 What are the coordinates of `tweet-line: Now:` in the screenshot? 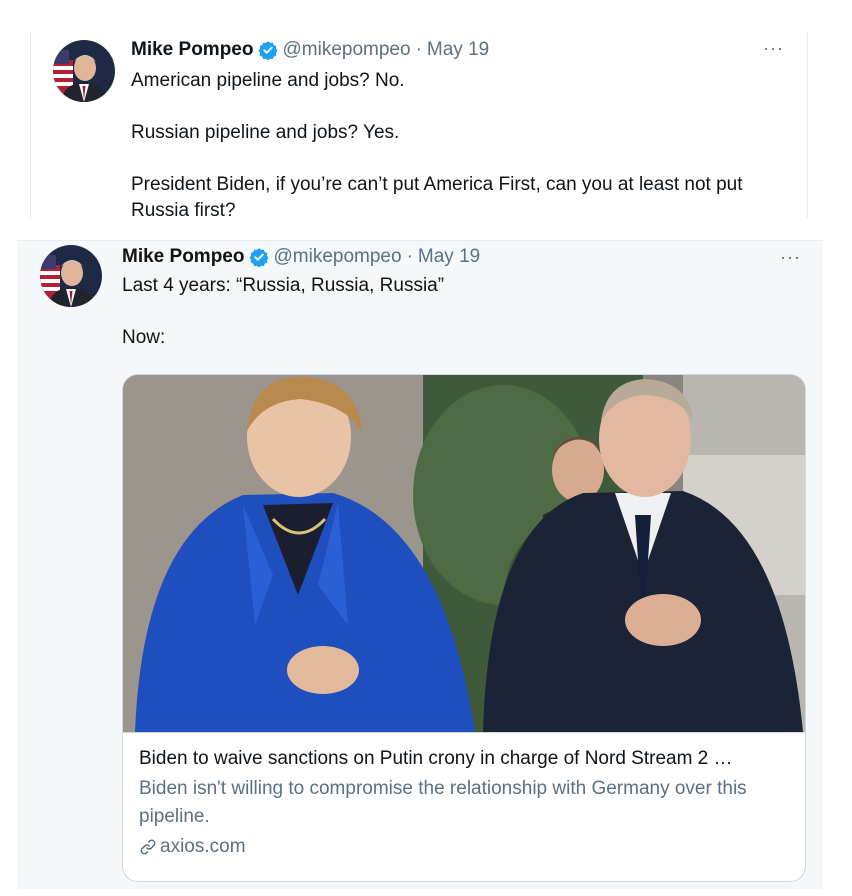 It's located at (144, 337).